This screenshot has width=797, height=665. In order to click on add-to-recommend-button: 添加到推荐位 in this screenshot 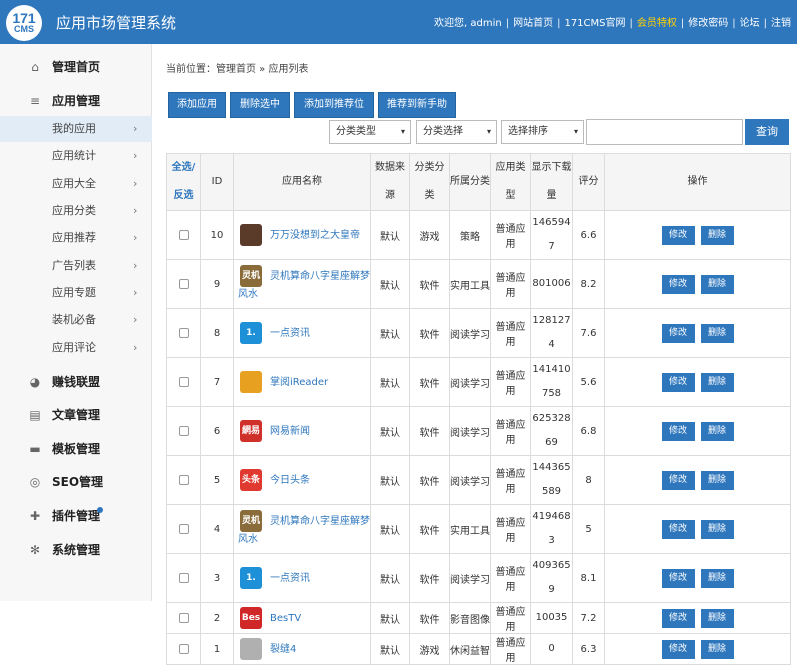, I will do `click(334, 105)`.